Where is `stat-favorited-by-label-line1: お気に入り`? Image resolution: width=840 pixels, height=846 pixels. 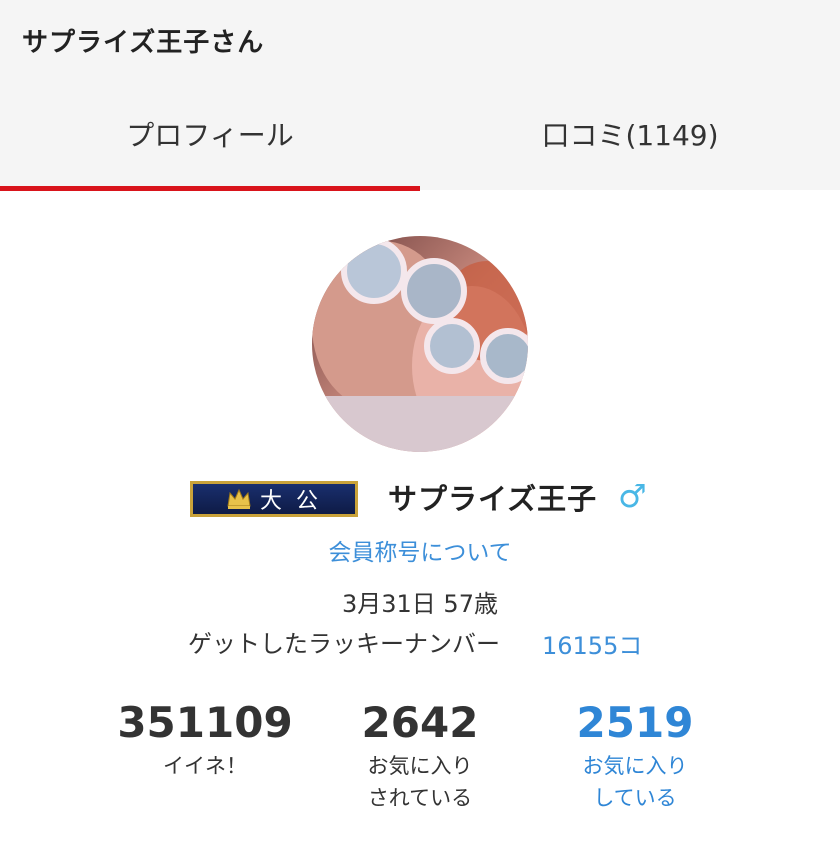 stat-favorited-by-label-line1: お気に入り is located at coordinates (420, 766).